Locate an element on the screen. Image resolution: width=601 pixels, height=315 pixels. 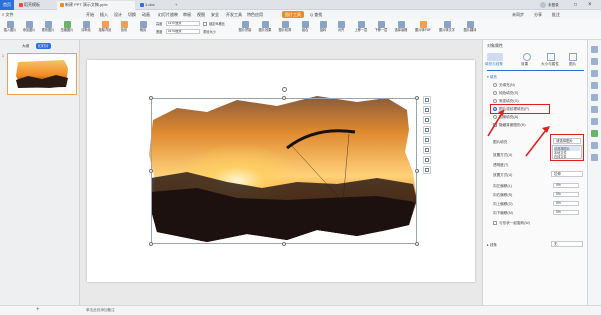
rotate-icon is located at coordinates (323, 24).